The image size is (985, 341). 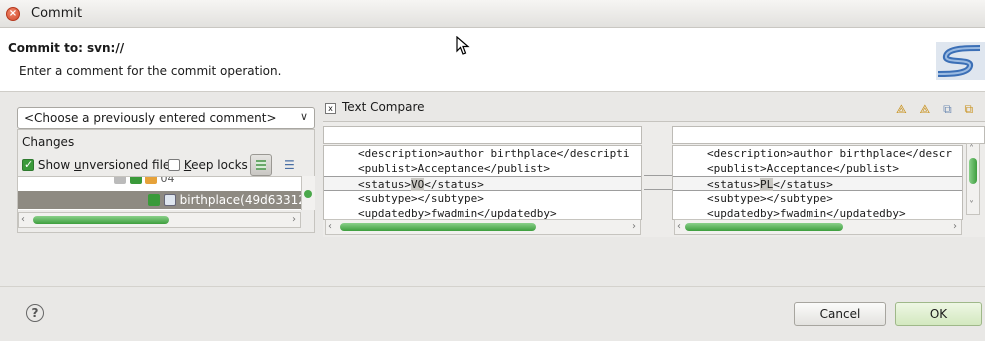 I want to click on changes-label: Changes, so click(x=48, y=142).